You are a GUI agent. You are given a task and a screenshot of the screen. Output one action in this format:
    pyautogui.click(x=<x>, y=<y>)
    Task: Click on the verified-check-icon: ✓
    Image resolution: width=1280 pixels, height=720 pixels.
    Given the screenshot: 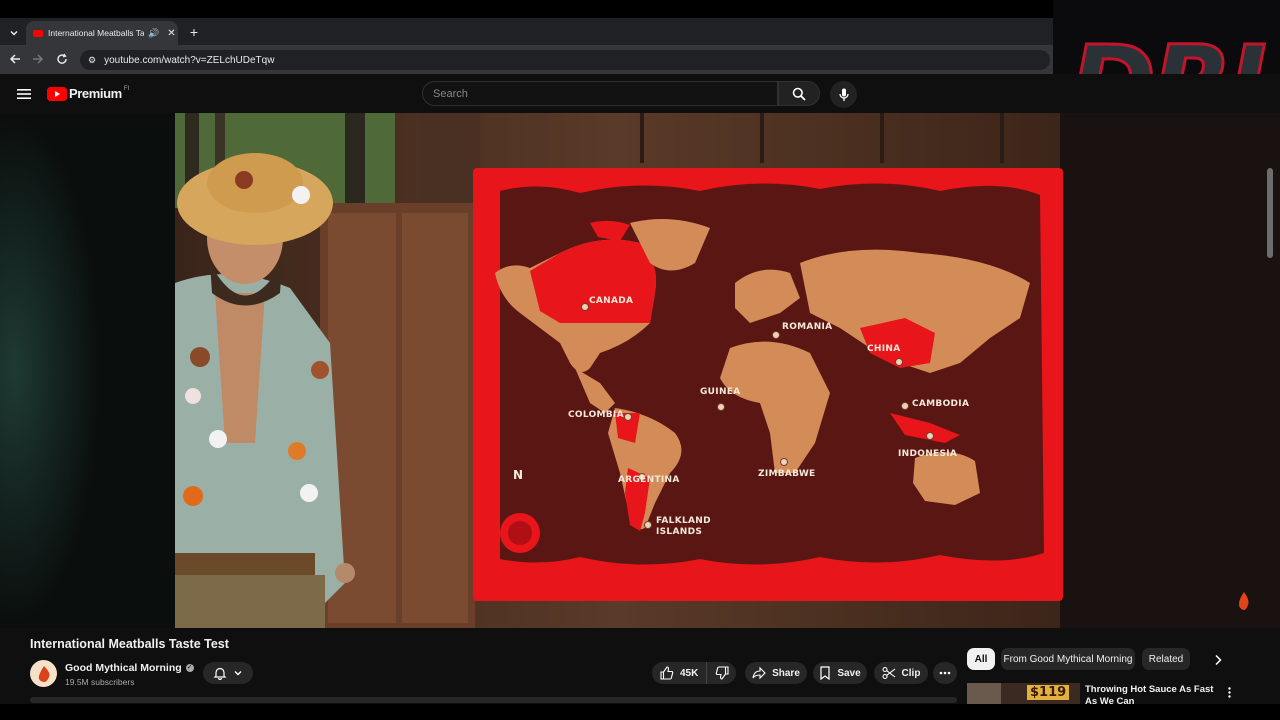 What is the action you would take?
    pyautogui.click(x=189, y=668)
    